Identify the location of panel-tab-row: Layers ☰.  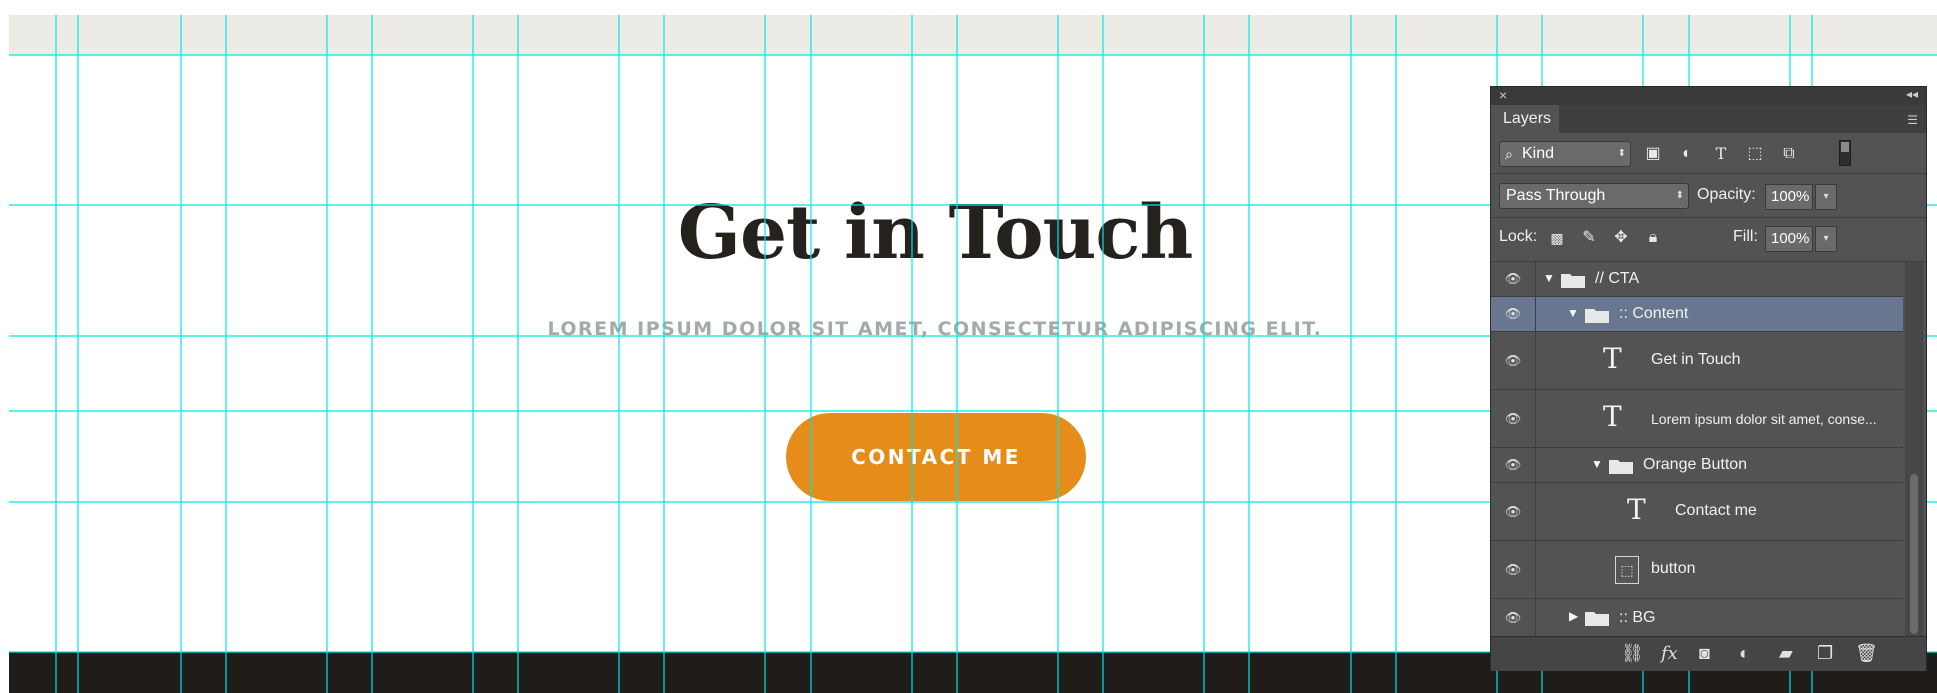
(1708, 119).